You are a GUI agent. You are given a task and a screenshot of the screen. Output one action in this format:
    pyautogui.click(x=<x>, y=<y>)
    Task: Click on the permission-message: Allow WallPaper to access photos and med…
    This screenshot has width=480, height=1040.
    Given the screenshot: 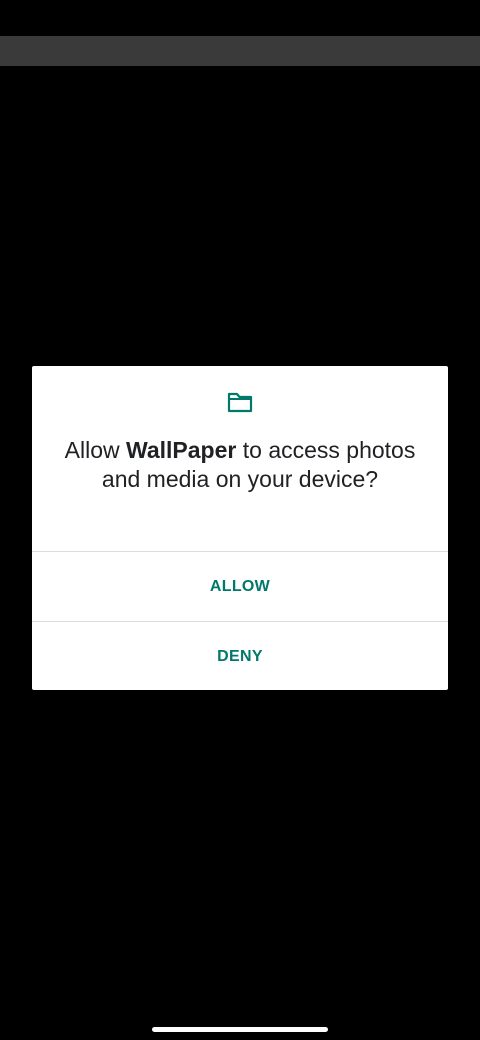 What is the action you would take?
    pyautogui.click(x=240, y=464)
    